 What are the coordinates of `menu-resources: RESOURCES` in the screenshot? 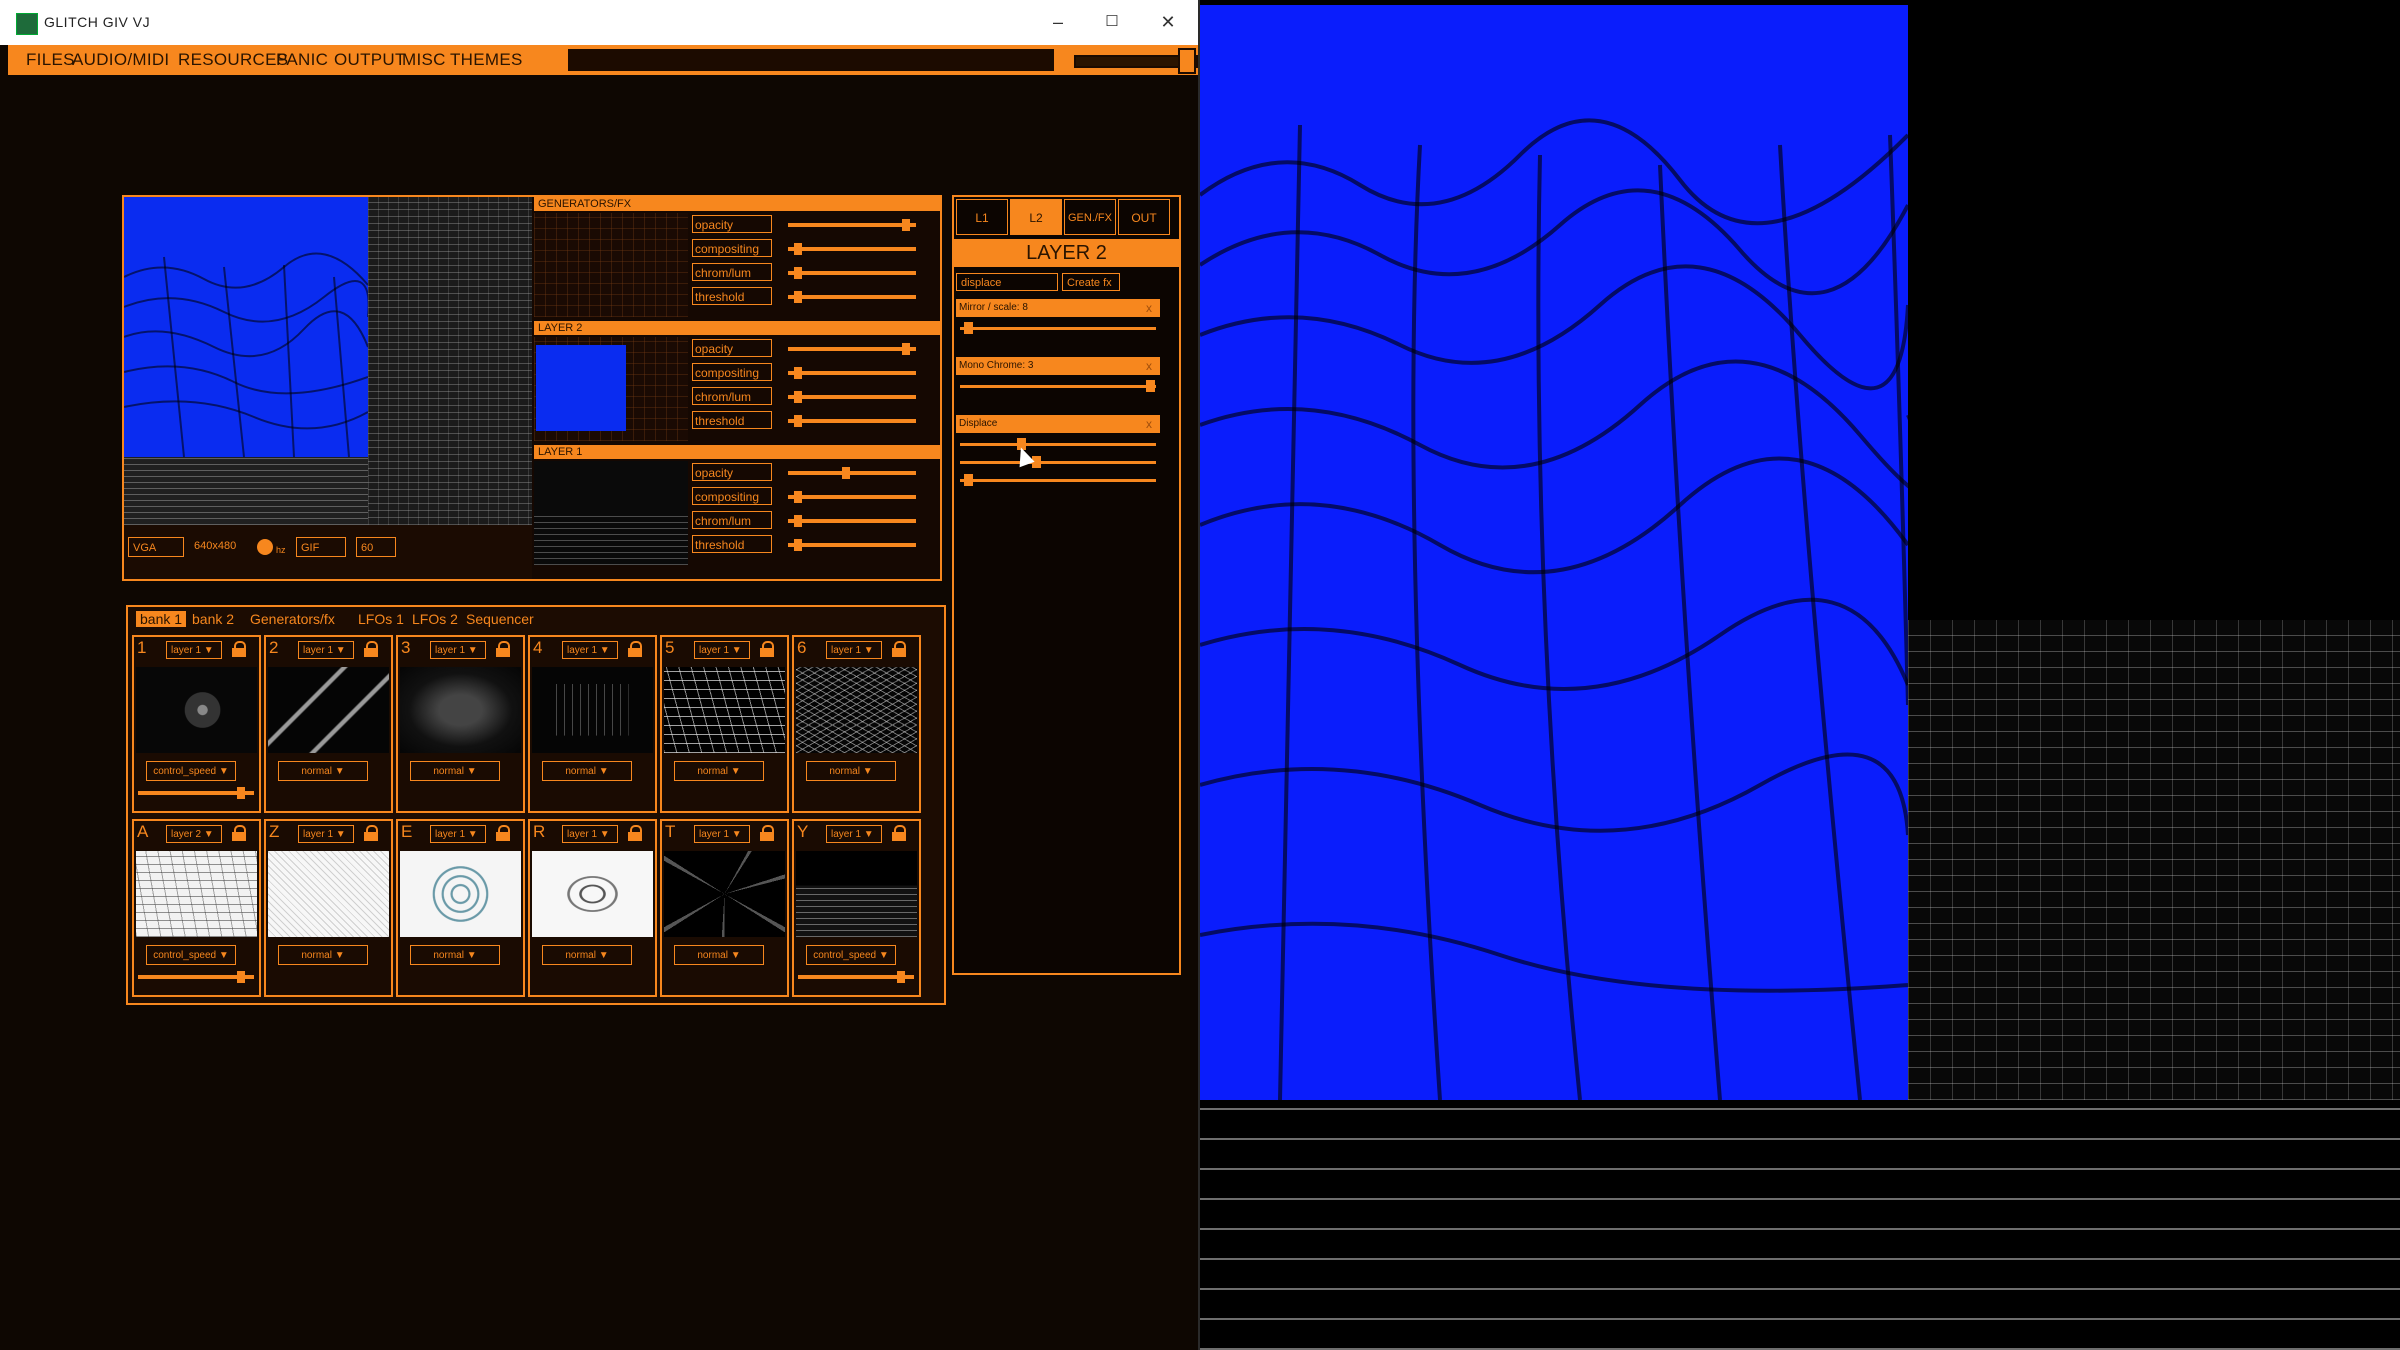 It's located at (233, 60).